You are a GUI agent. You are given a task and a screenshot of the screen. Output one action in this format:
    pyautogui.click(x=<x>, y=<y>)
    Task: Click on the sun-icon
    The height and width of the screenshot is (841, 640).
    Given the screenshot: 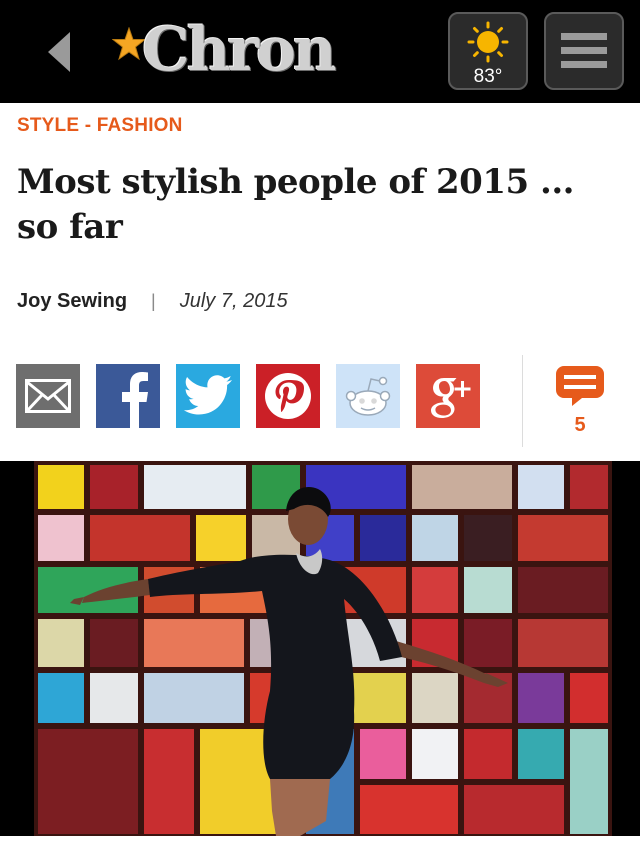 What is the action you would take?
    pyautogui.click(x=488, y=42)
    